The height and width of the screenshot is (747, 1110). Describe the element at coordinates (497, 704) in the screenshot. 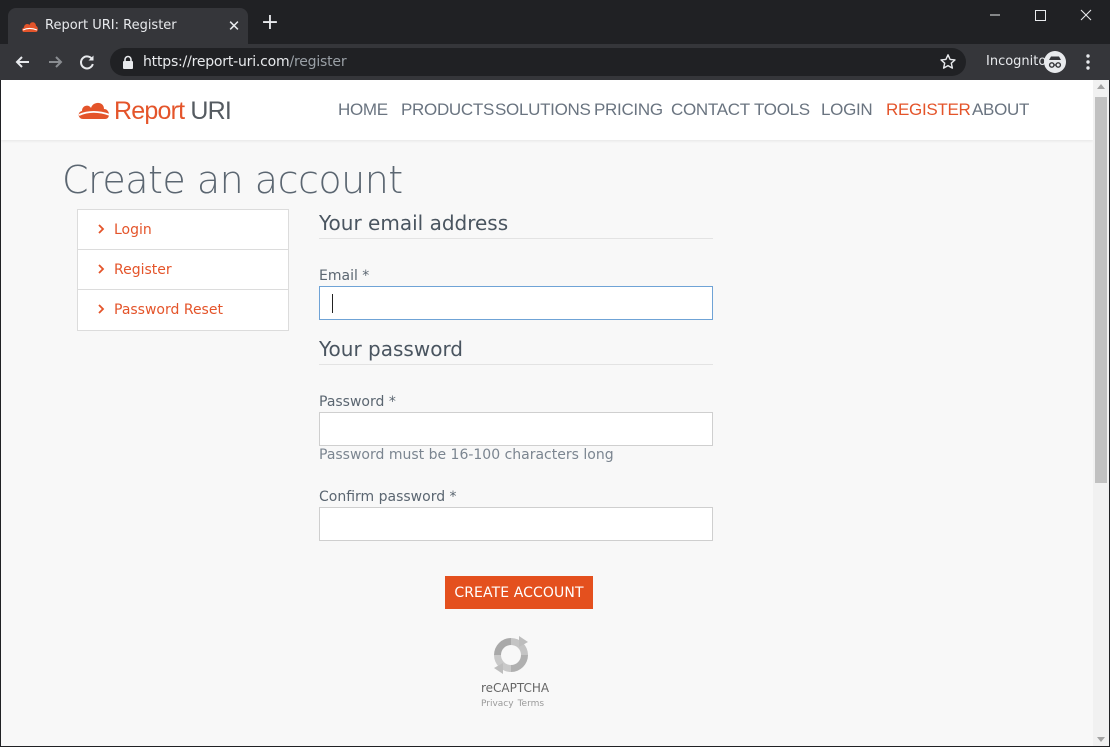

I see `recaptcha-privacy-link: Privacy` at that location.